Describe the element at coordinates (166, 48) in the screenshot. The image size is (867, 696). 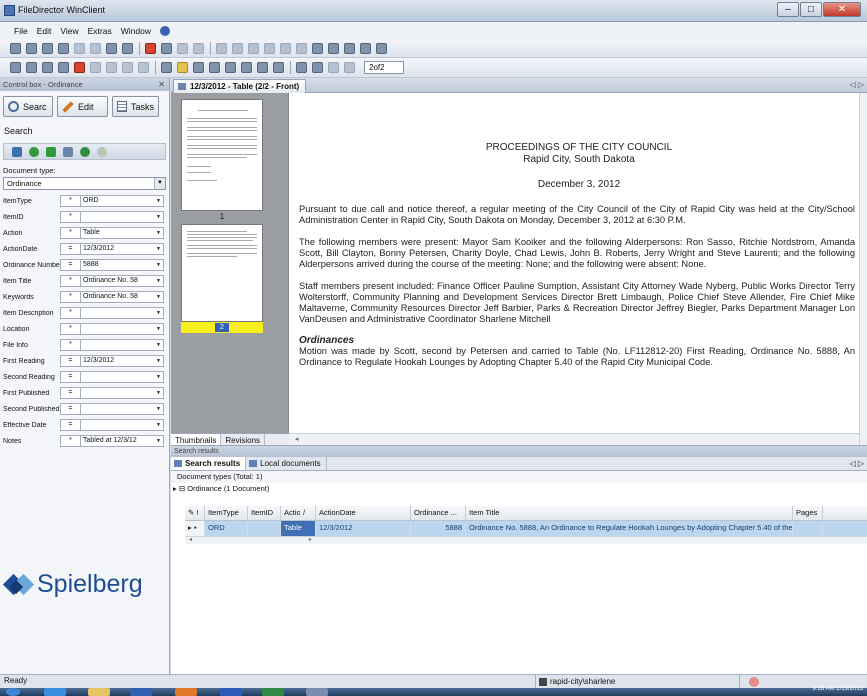
I see `cut-icon` at that location.